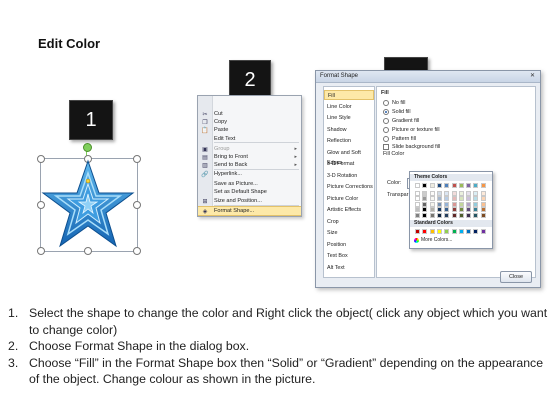  Describe the element at coordinates (399, 138) in the screenshot. I see `fill-option: Pattern fill` at that location.